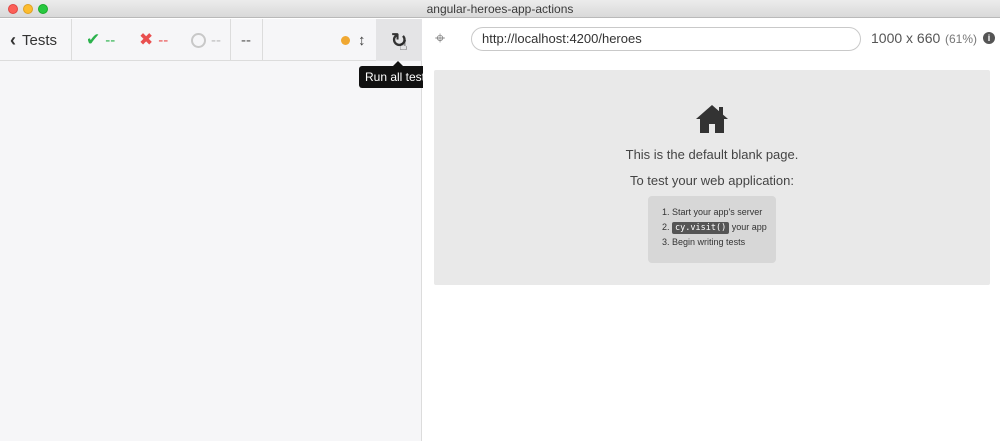  I want to click on window-close-button, so click(13, 9).